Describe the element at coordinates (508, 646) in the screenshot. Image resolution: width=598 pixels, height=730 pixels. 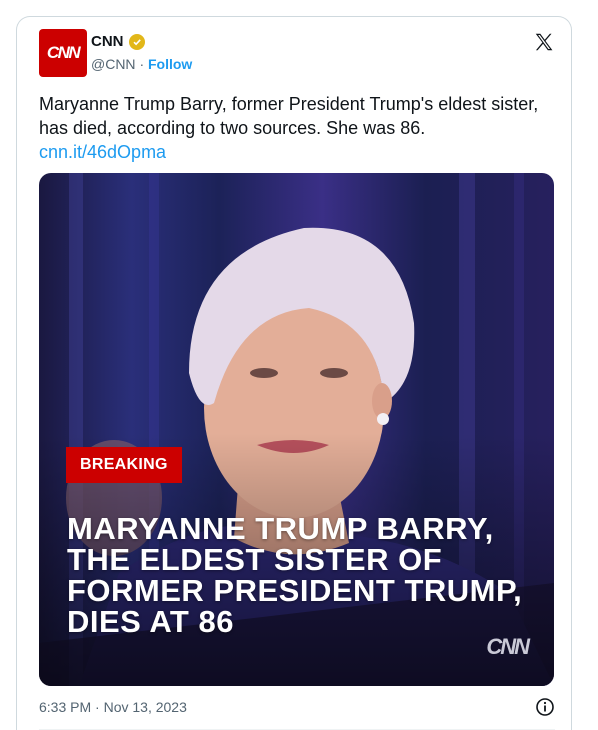
I see `cnn-watermark: CNN` at that location.